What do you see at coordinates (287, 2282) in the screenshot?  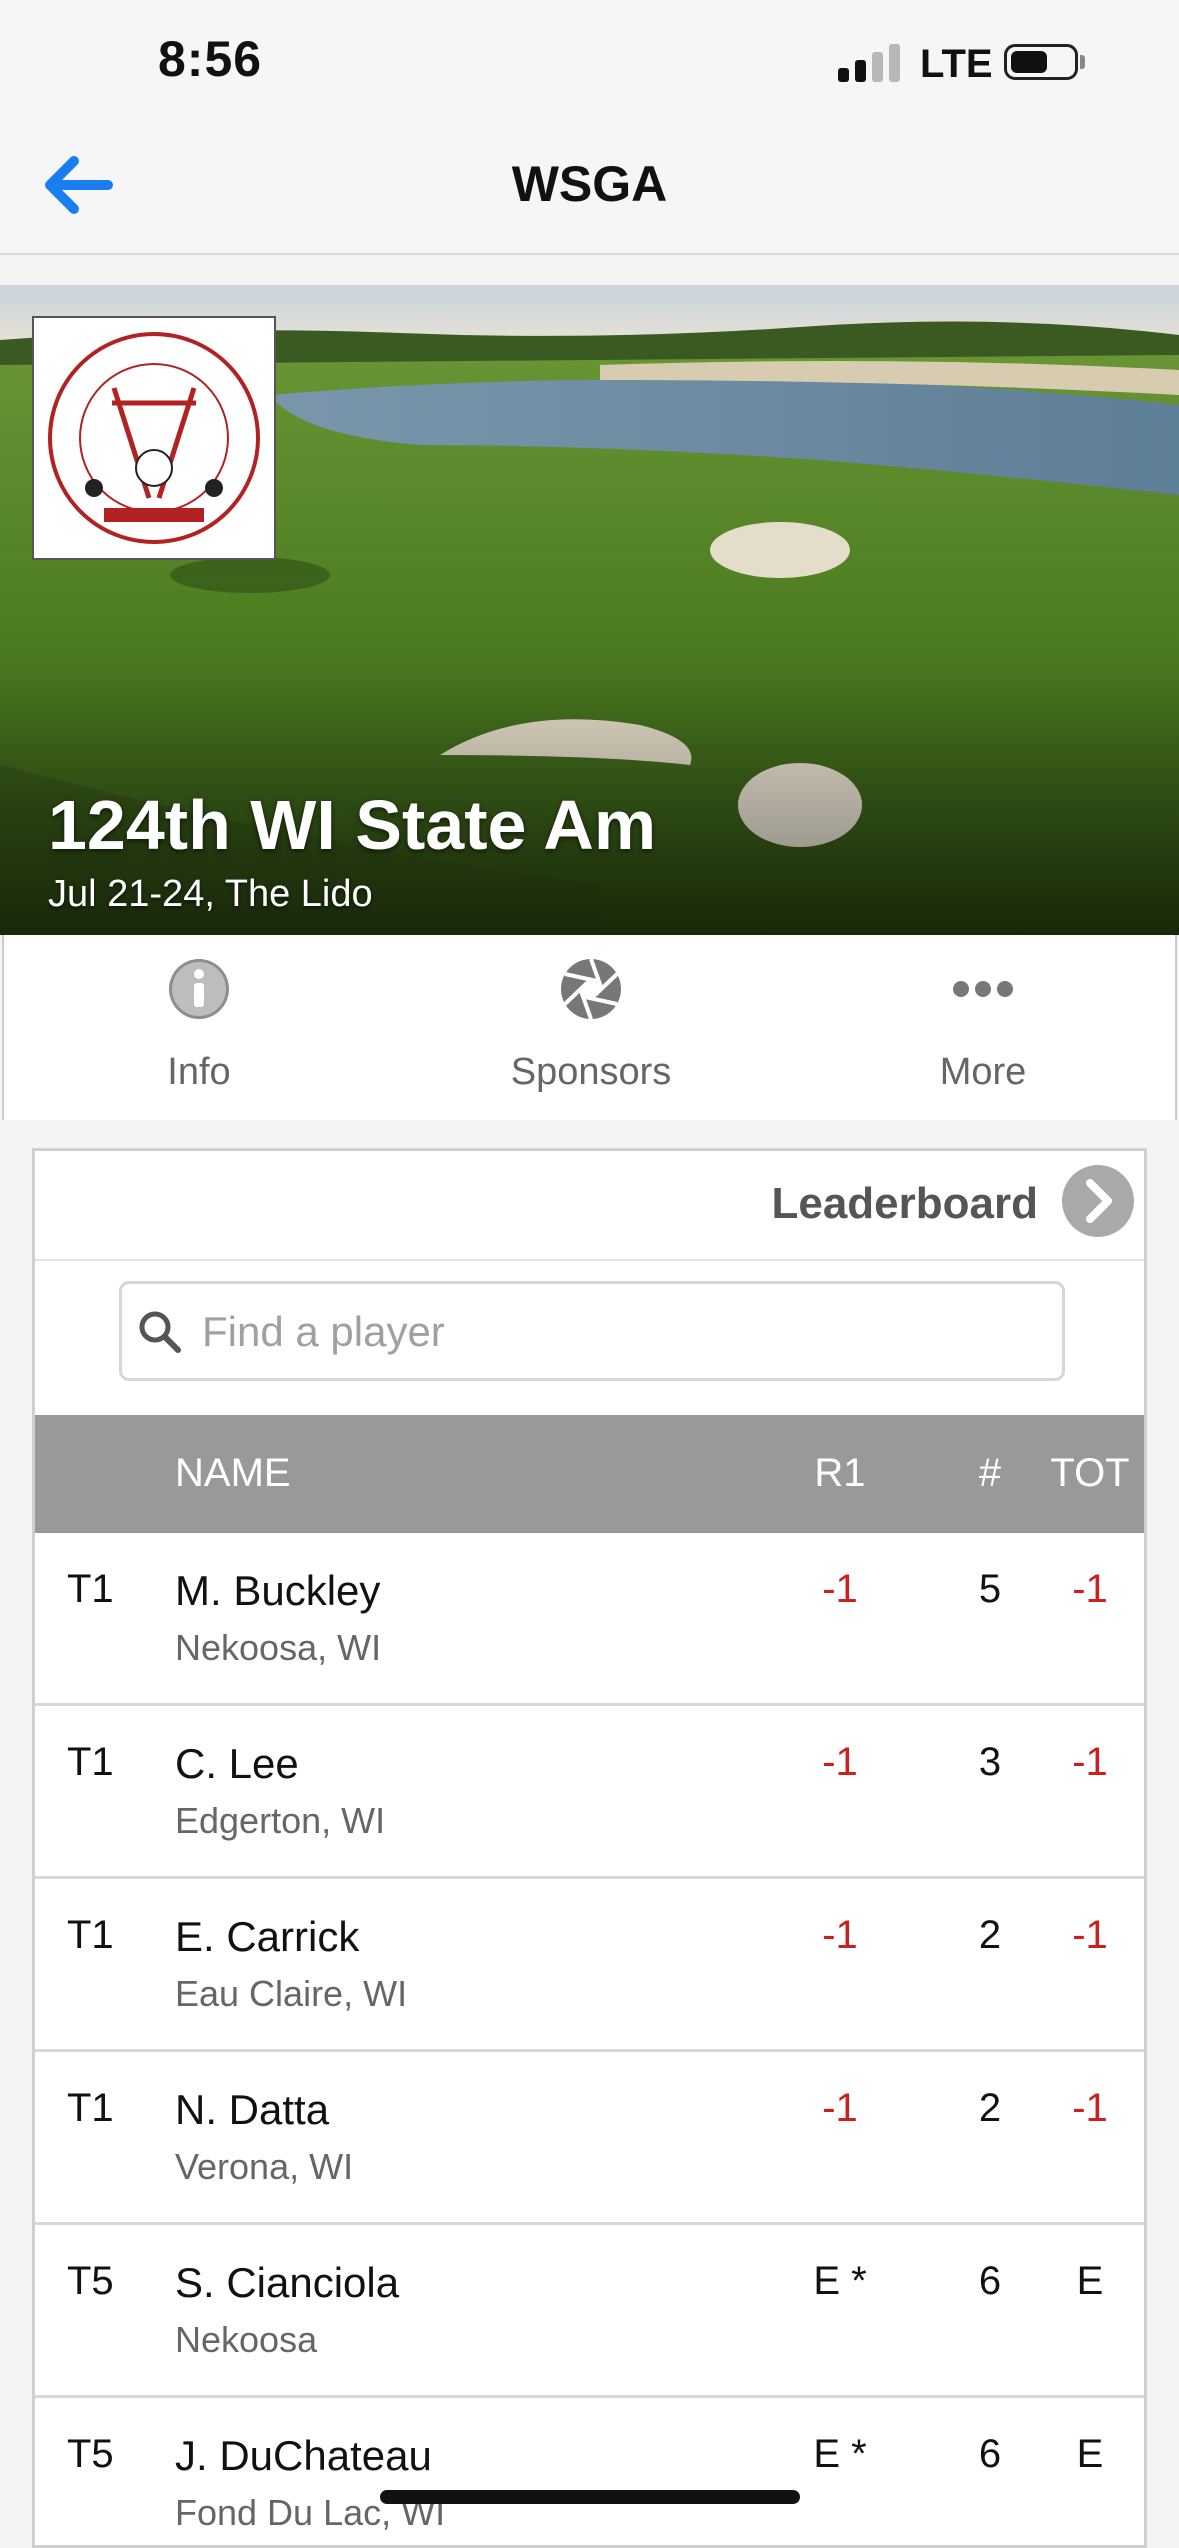 I see `player-name: S. Cianciola` at bounding box center [287, 2282].